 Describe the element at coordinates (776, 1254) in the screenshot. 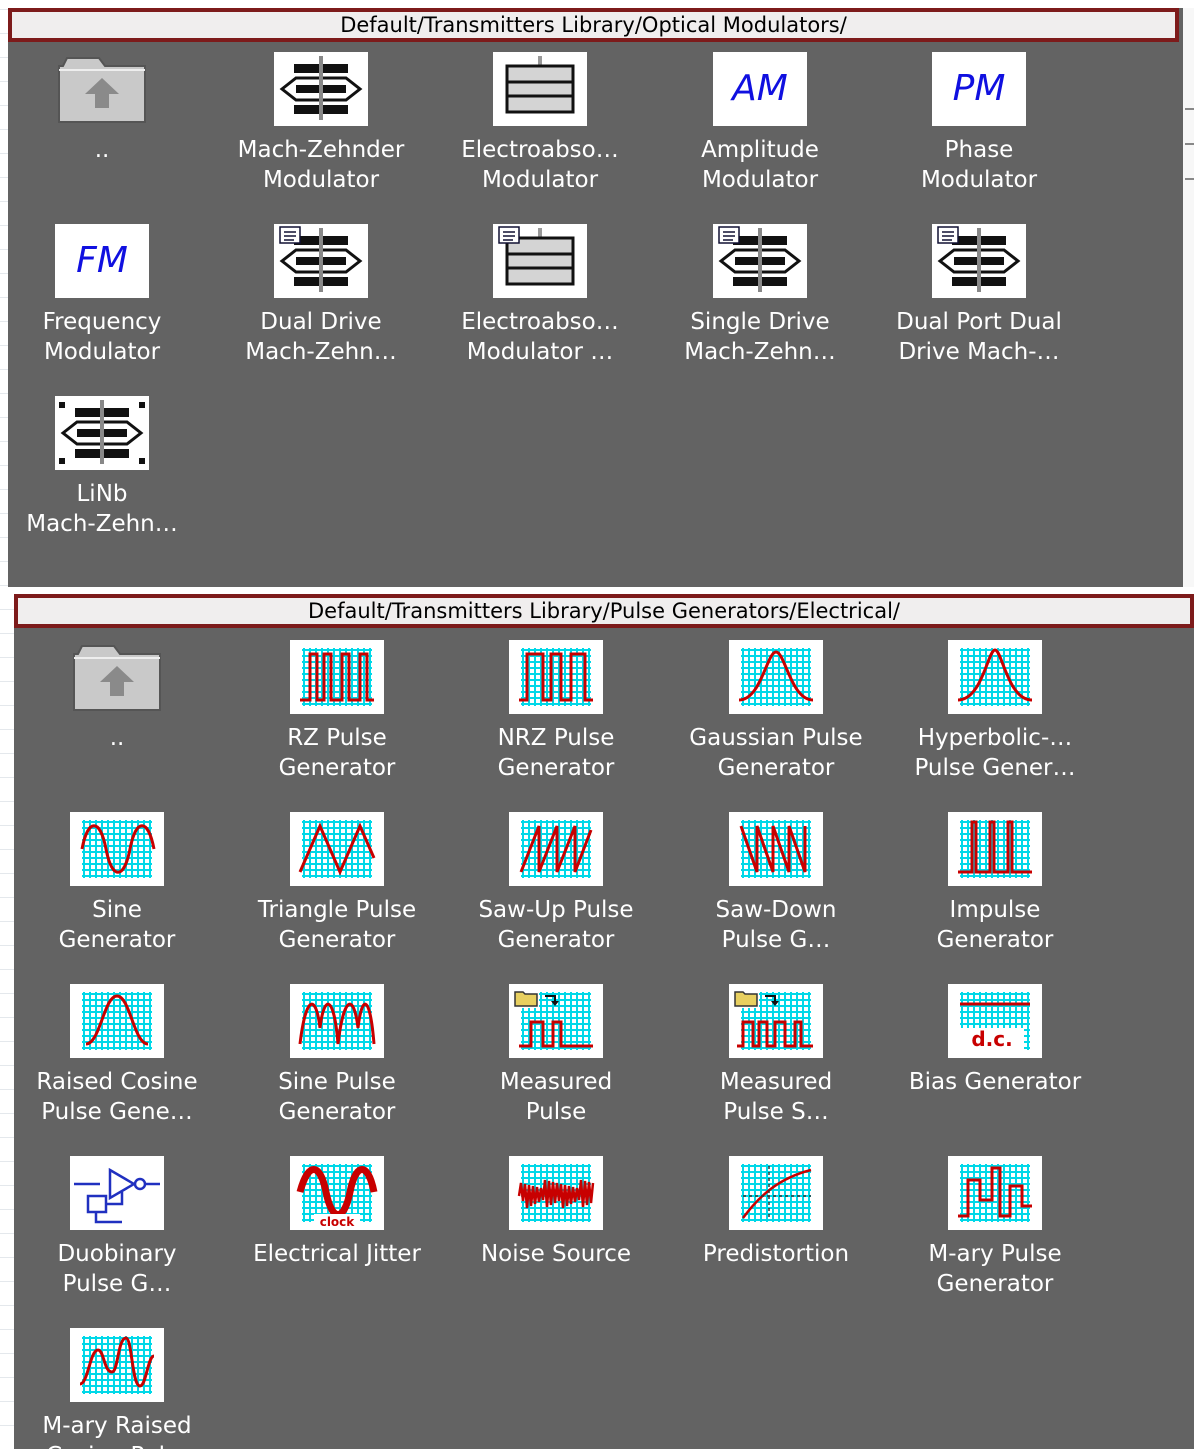

I see `item-label: Predistortion` at that location.